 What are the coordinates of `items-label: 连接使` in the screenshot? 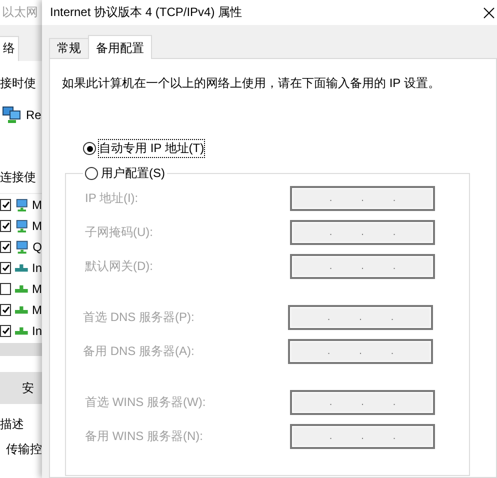 It's located at (18, 177).